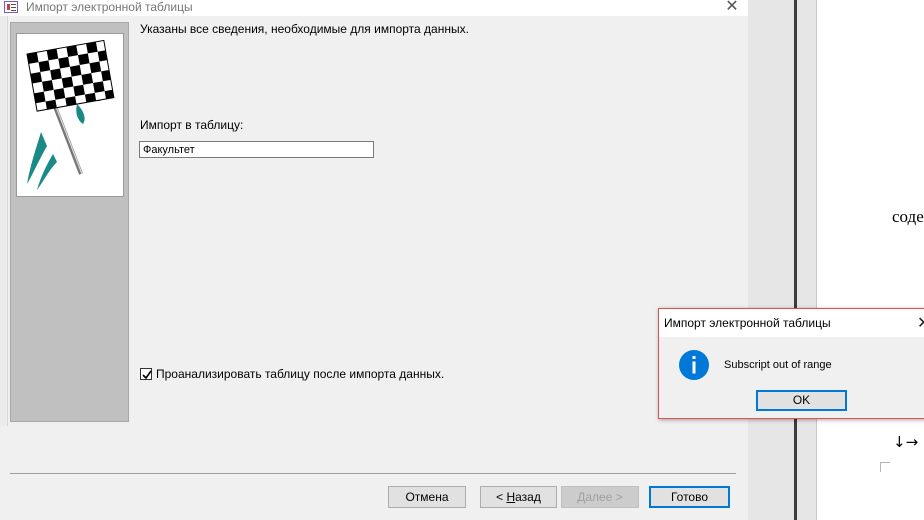 The height and width of the screenshot is (520, 924). Describe the element at coordinates (801, 400) in the screenshot. I see `ok-button: OK` at that location.